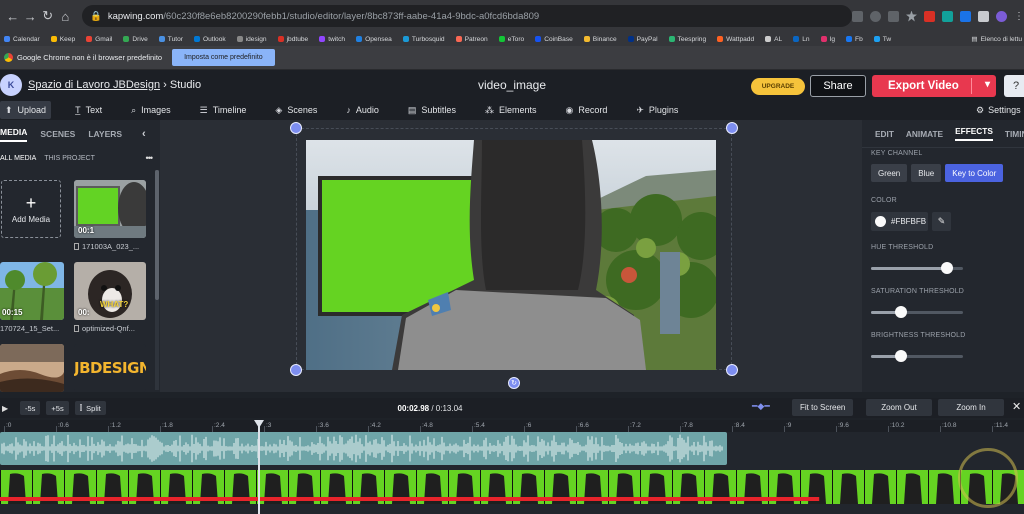 This screenshot has width=1024, height=514. Describe the element at coordinates (657, 110) in the screenshot. I see `tool-plugins: ✈ Plugins` at that location.